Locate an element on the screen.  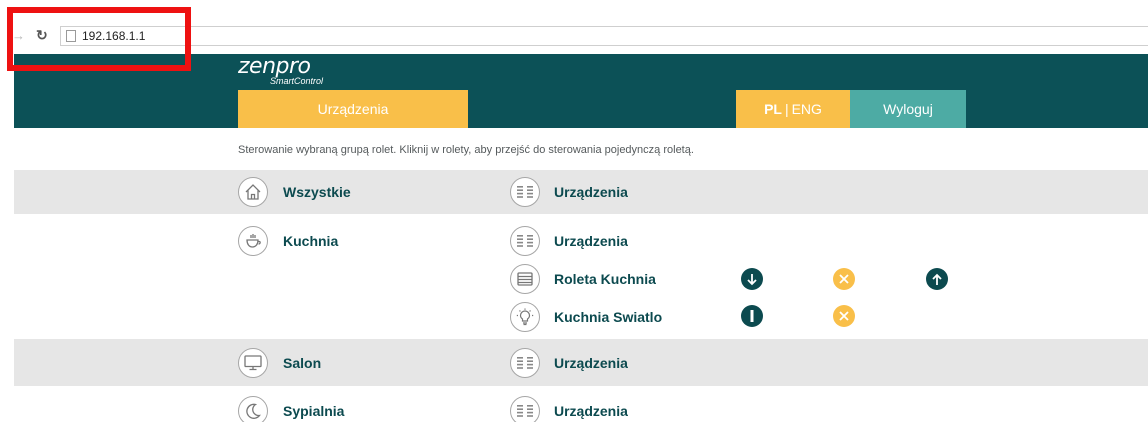
room-label: Wszystkie is located at coordinates (317, 192).